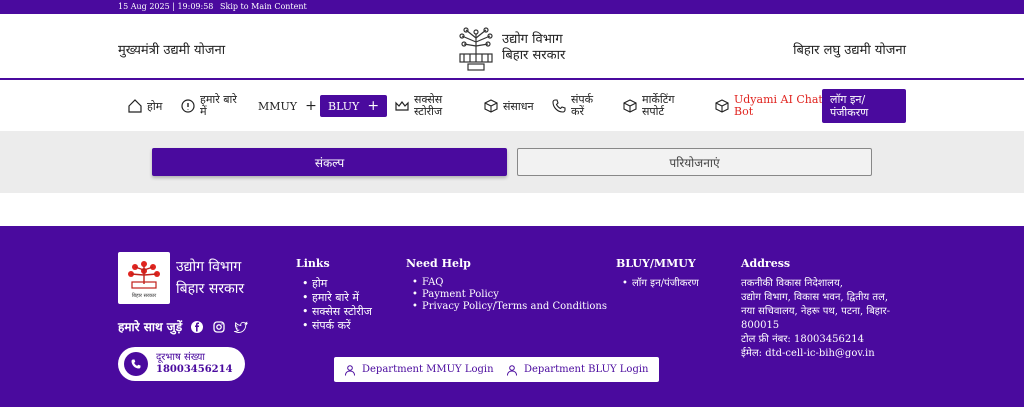  Describe the element at coordinates (849, 49) in the screenshot. I see `bluy-scheme-title: बिहार लघु उद्यमी योजना` at that location.